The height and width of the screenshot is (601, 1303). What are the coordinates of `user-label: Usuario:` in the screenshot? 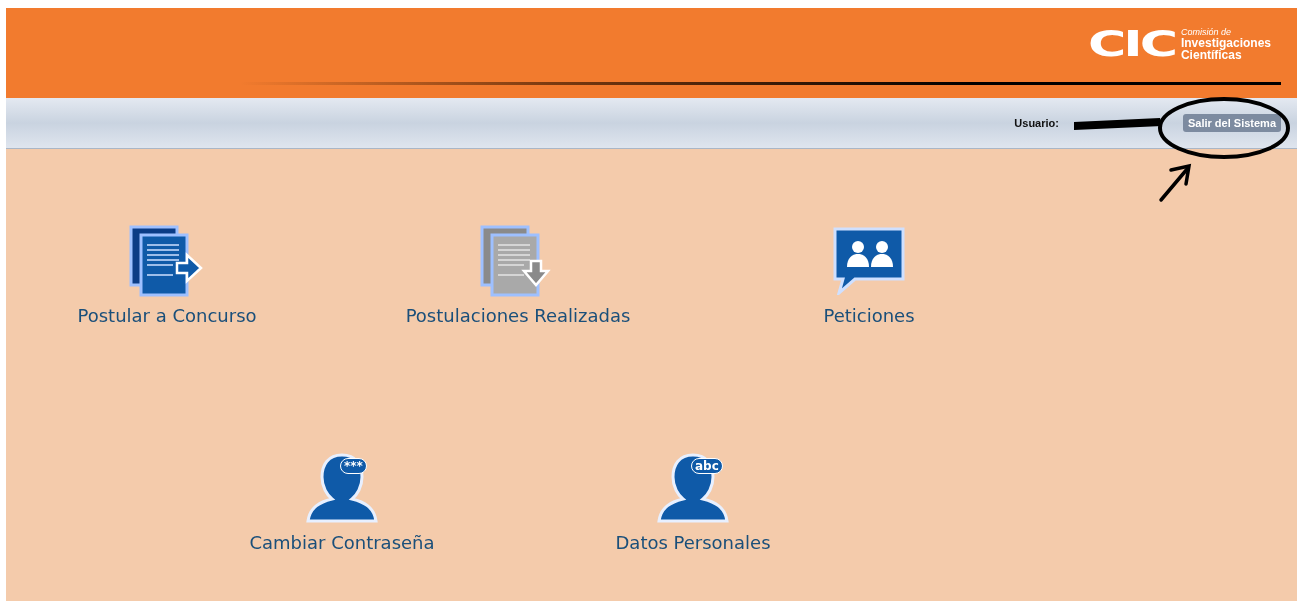 It's located at (1036, 123).